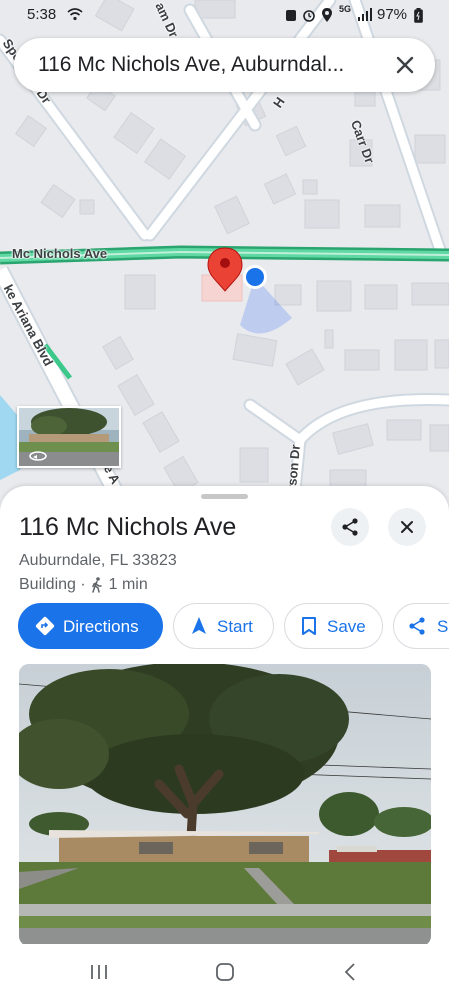  What do you see at coordinates (69, 437) in the screenshot?
I see `street-view-thumbnail` at bounding box center [69, 437].